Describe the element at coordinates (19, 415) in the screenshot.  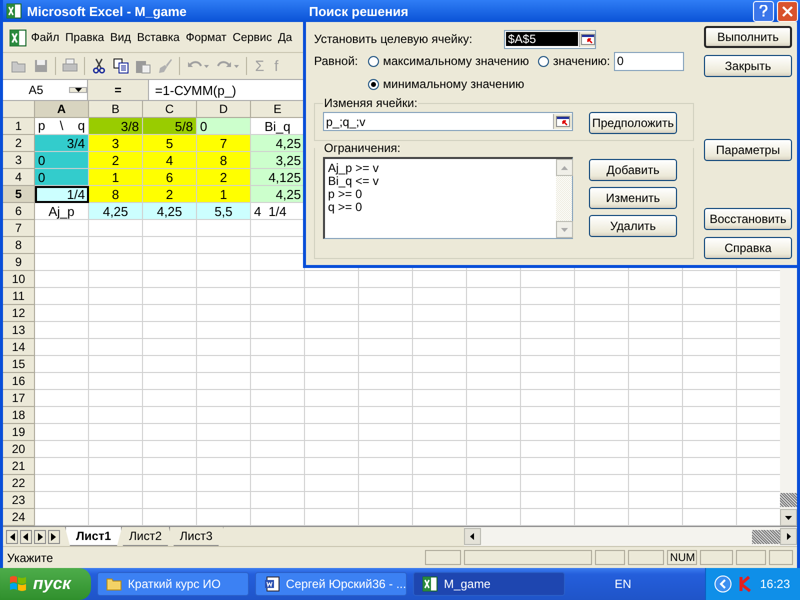
I see `row-header: 18` at that location.